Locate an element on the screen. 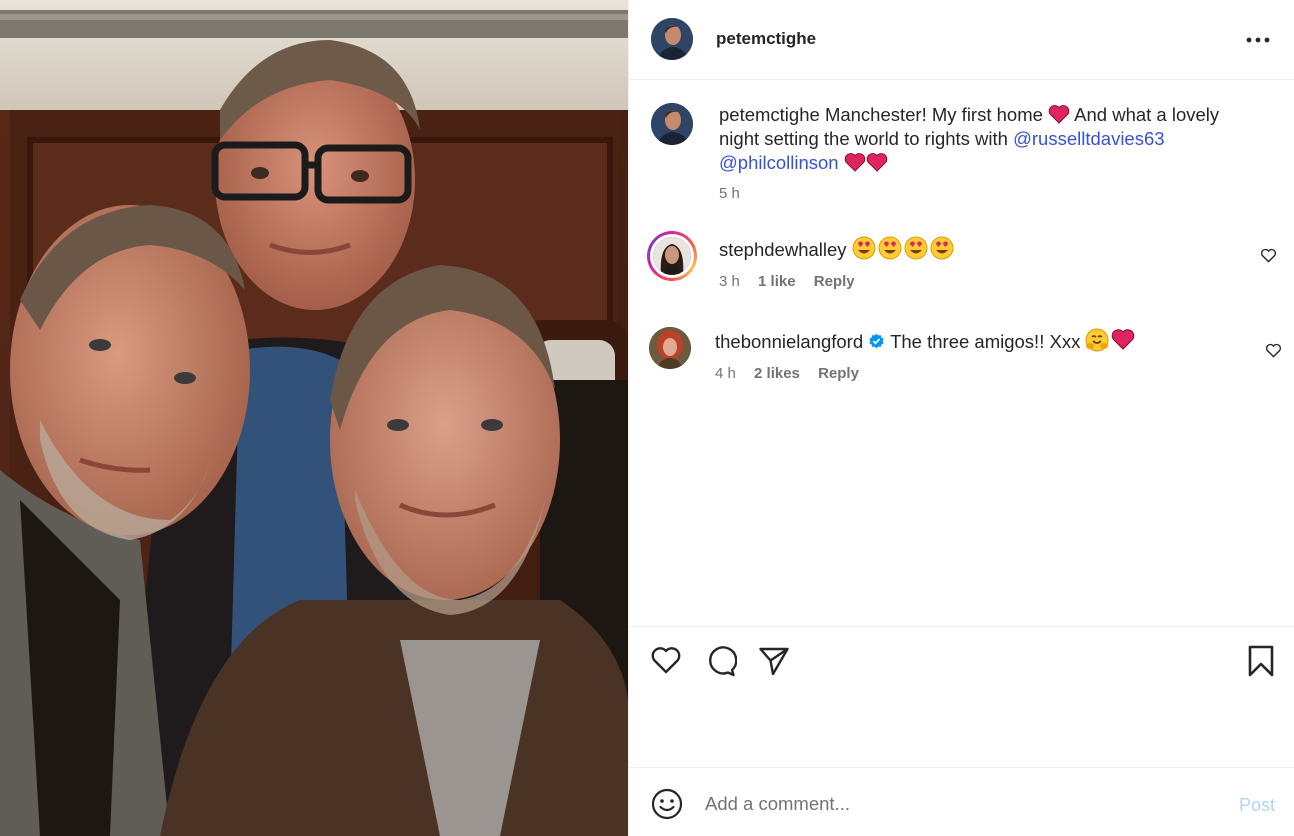  comment-likes: 1 like is located at coordinates (777, 281).